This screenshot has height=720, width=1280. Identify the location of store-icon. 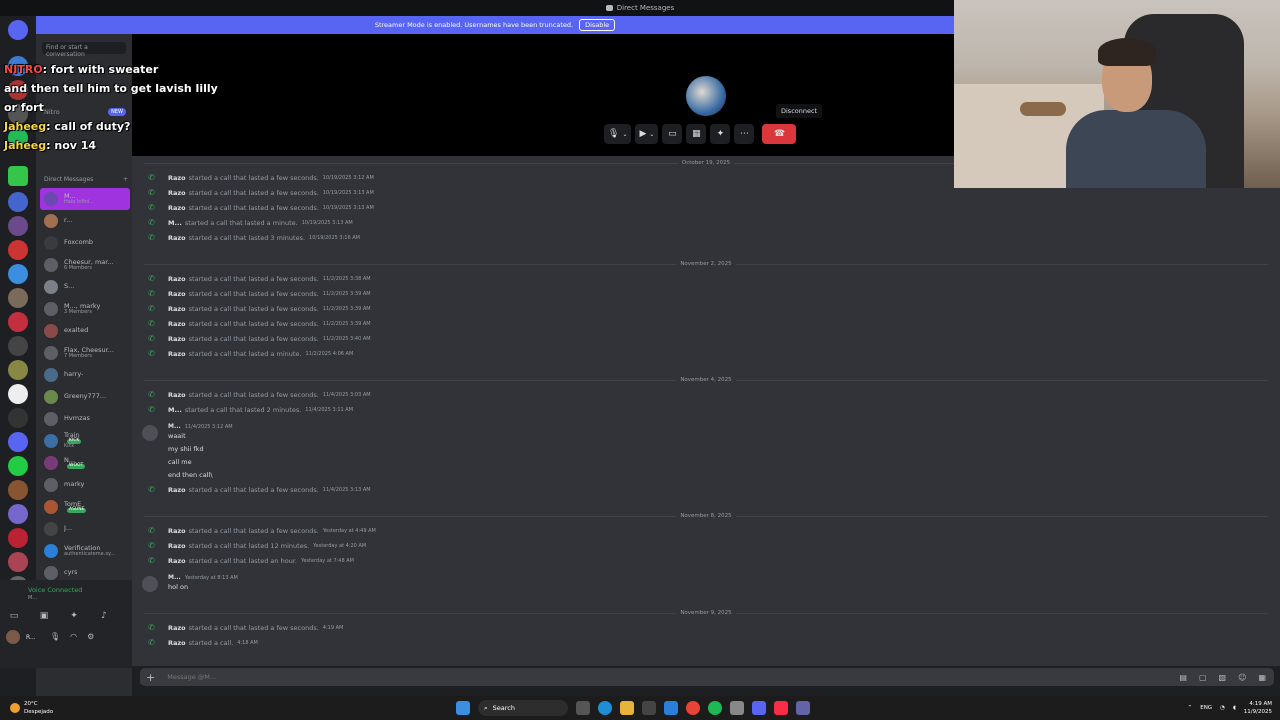
(649, 708).